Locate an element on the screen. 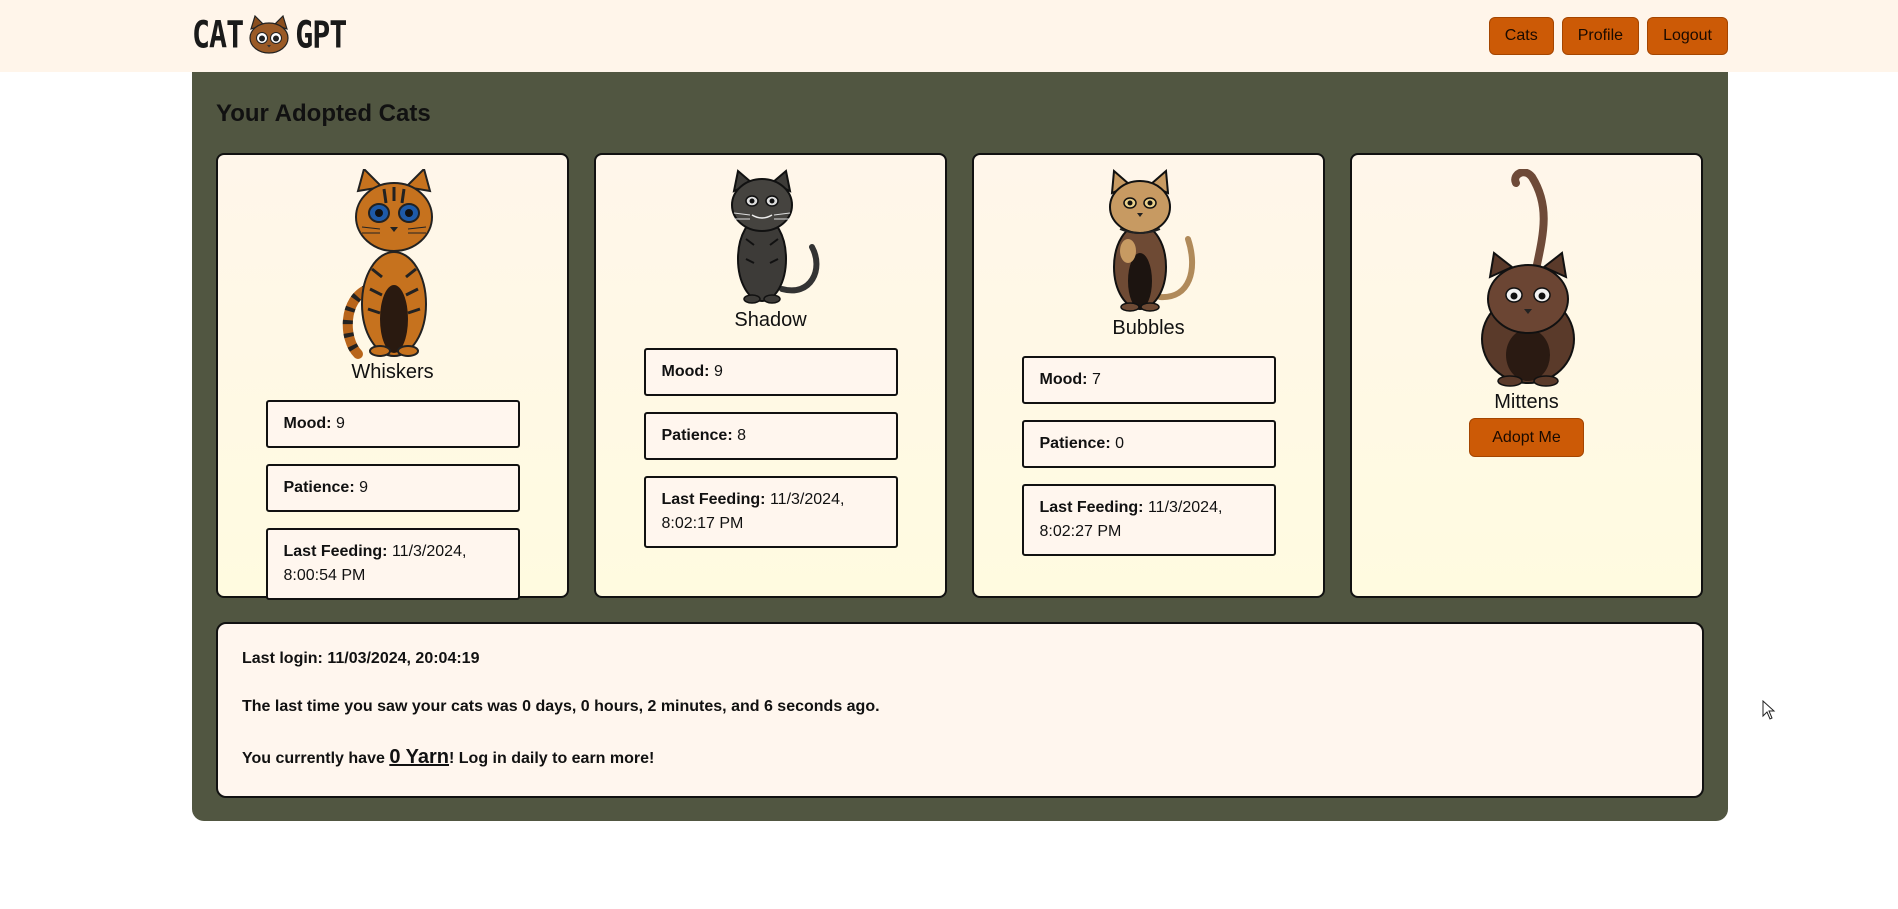  patience-value: 9 is located at coordinates (363, 487).